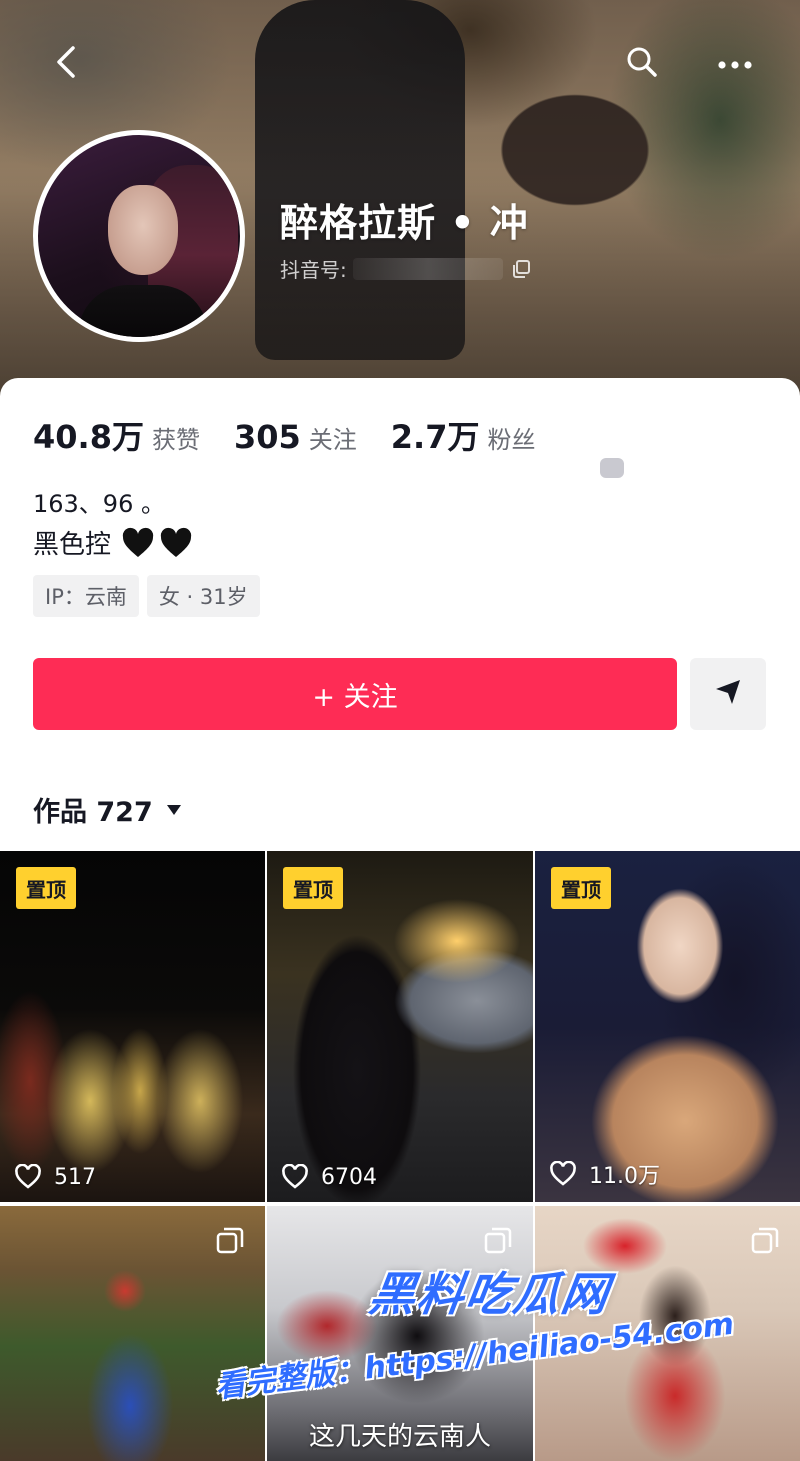  What do you see at coordinates (489, 1294) in the screenshot?
I see `watermark-brand: 黑料吃瓜网` at bounding box center [489, 1294].